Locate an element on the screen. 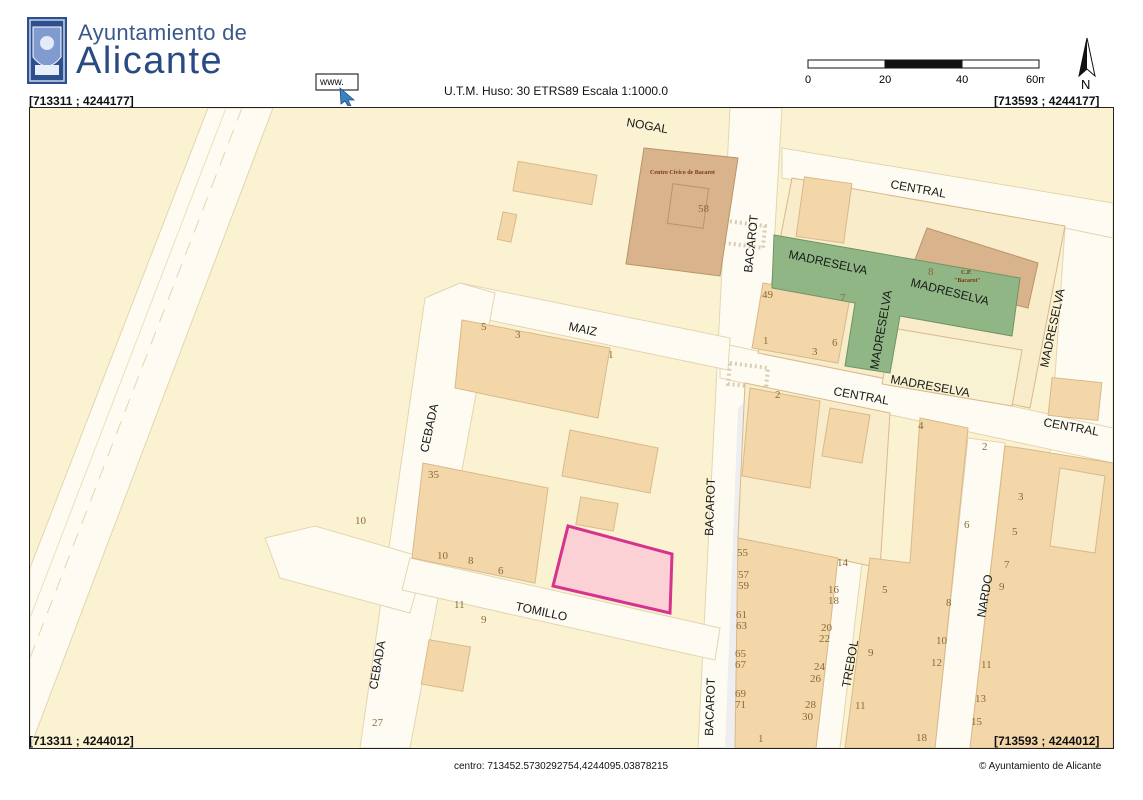  building-west-small is located at coordinates (597, 514).